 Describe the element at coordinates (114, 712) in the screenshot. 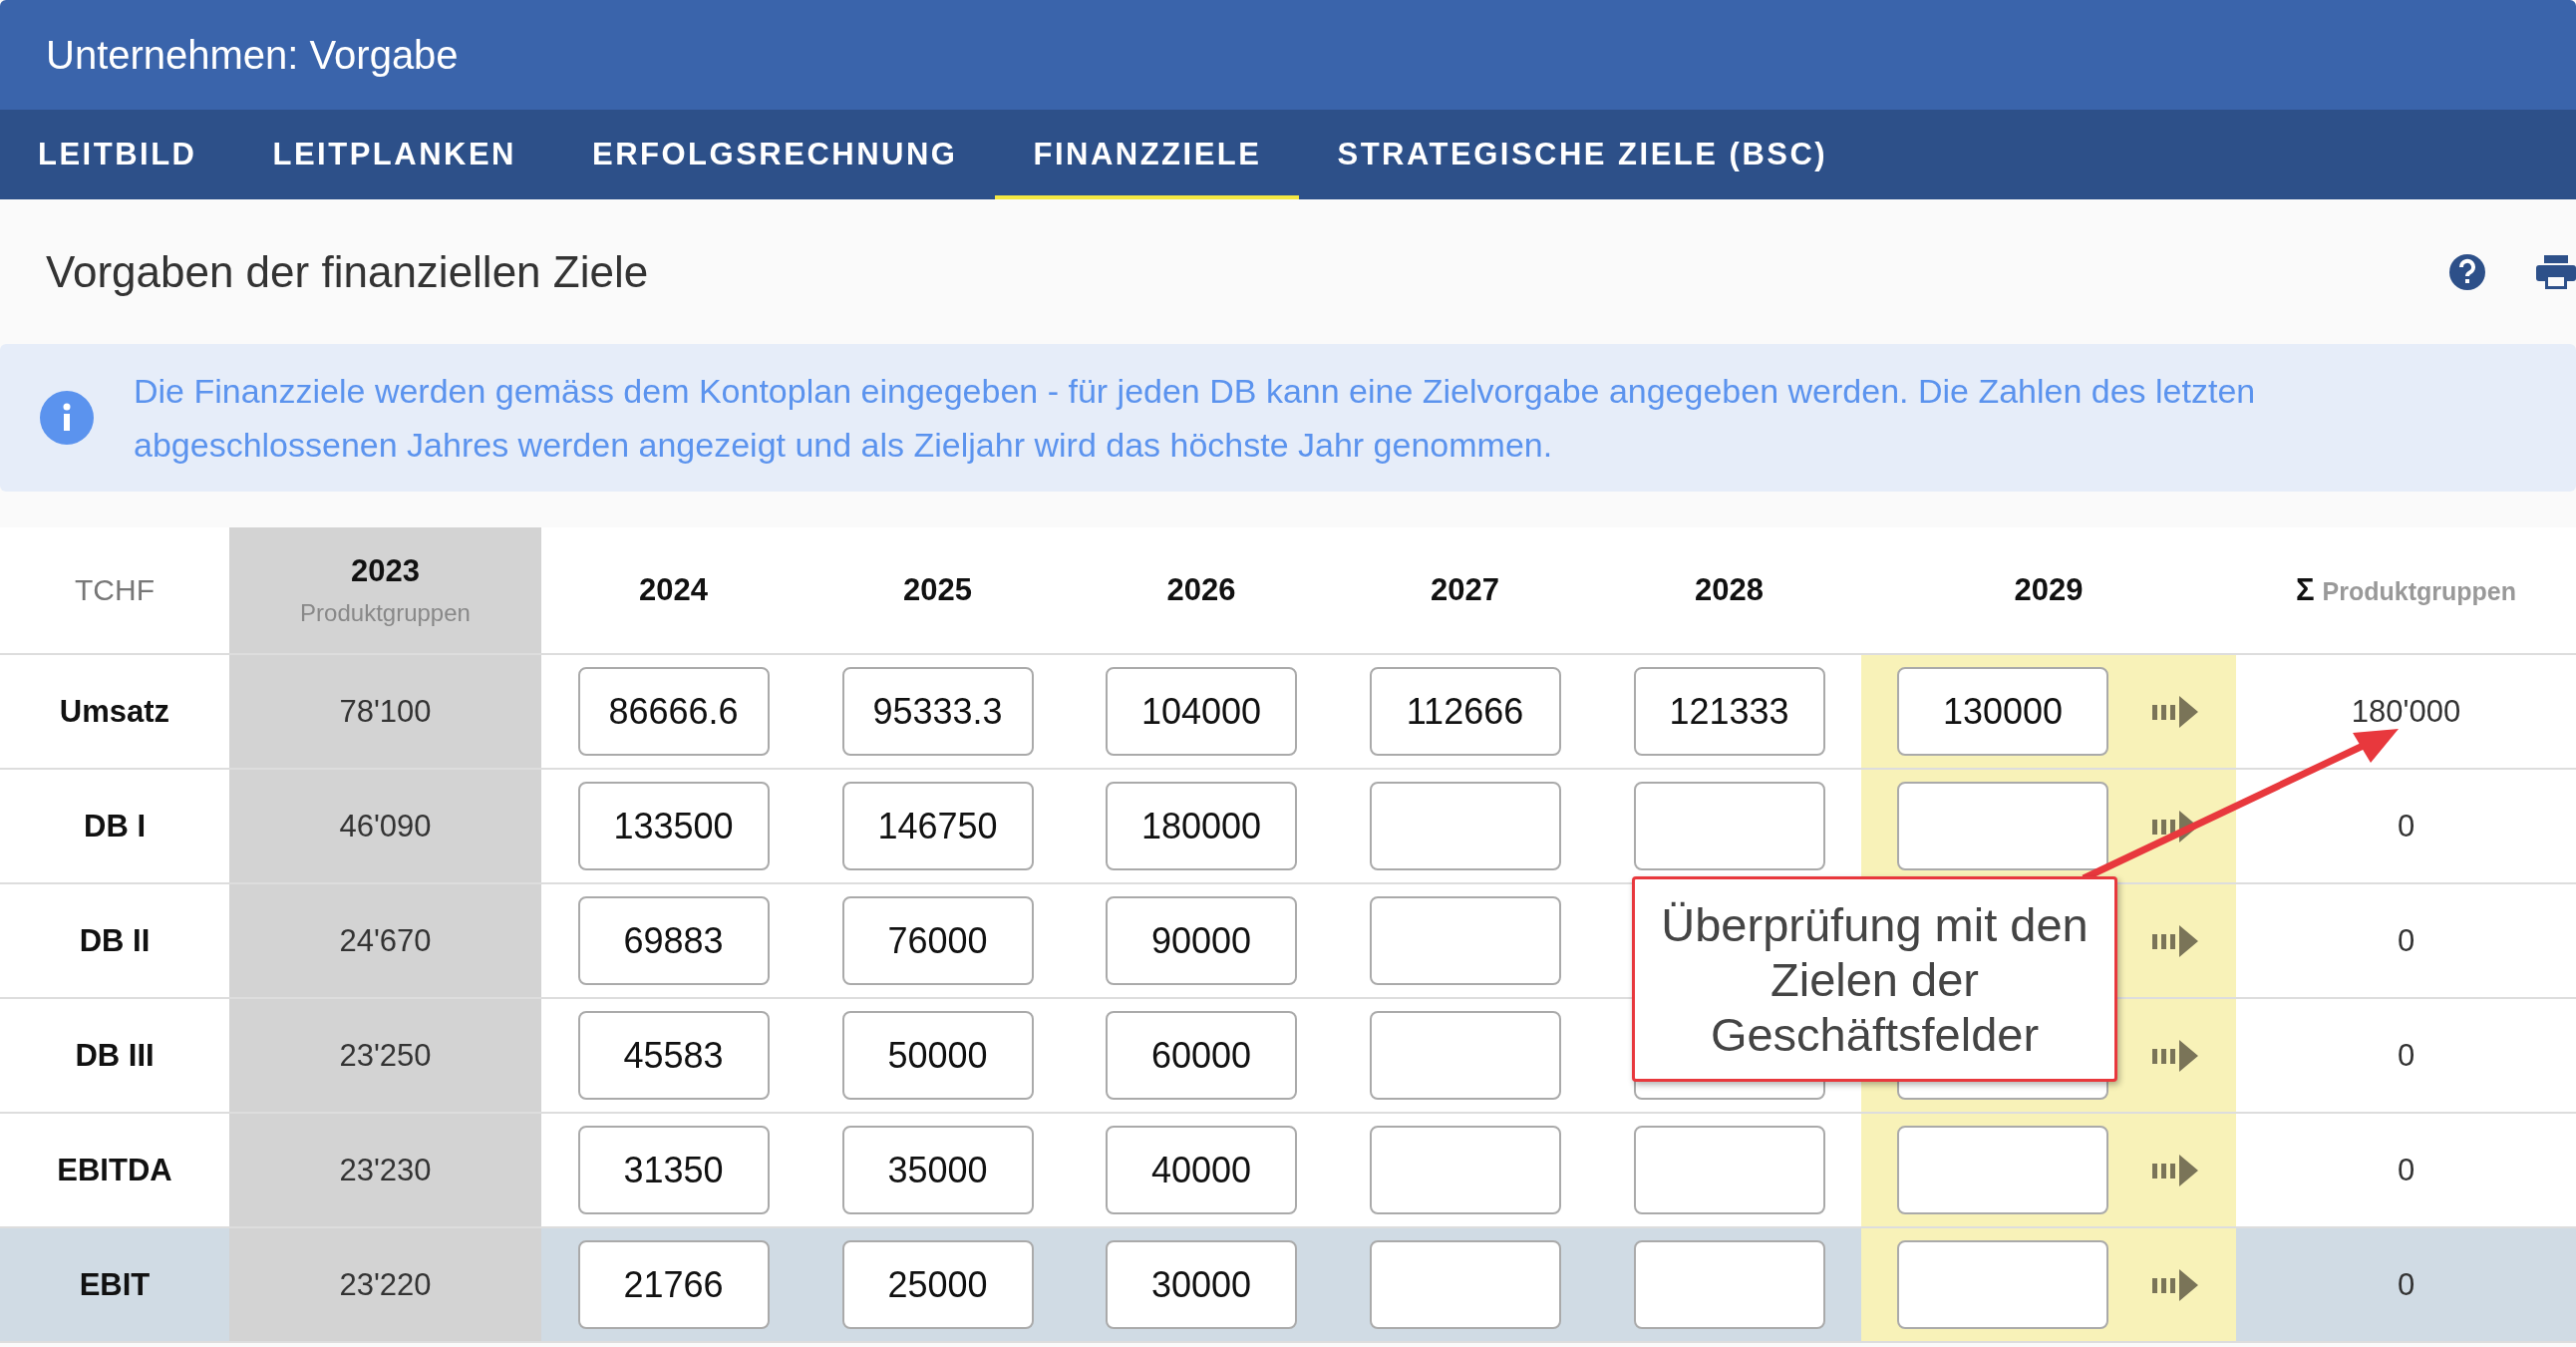

I see `row-label: Umsatz` at that location.